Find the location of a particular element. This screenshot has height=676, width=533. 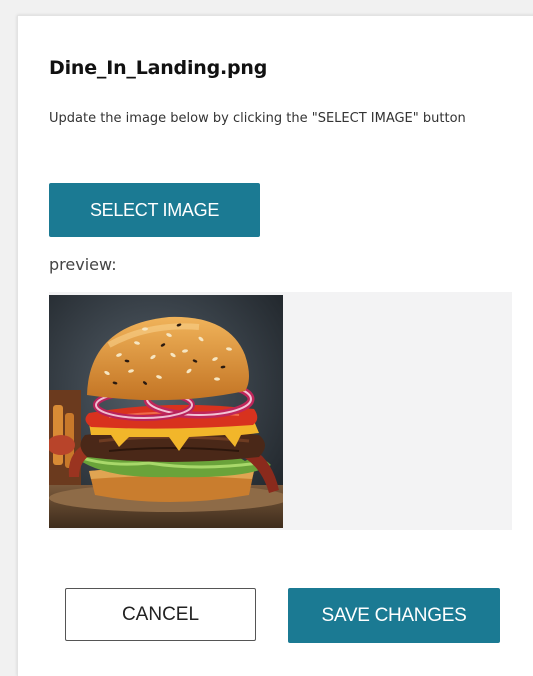

cancel-button: CANCEL is located at coordinates (160, 614).